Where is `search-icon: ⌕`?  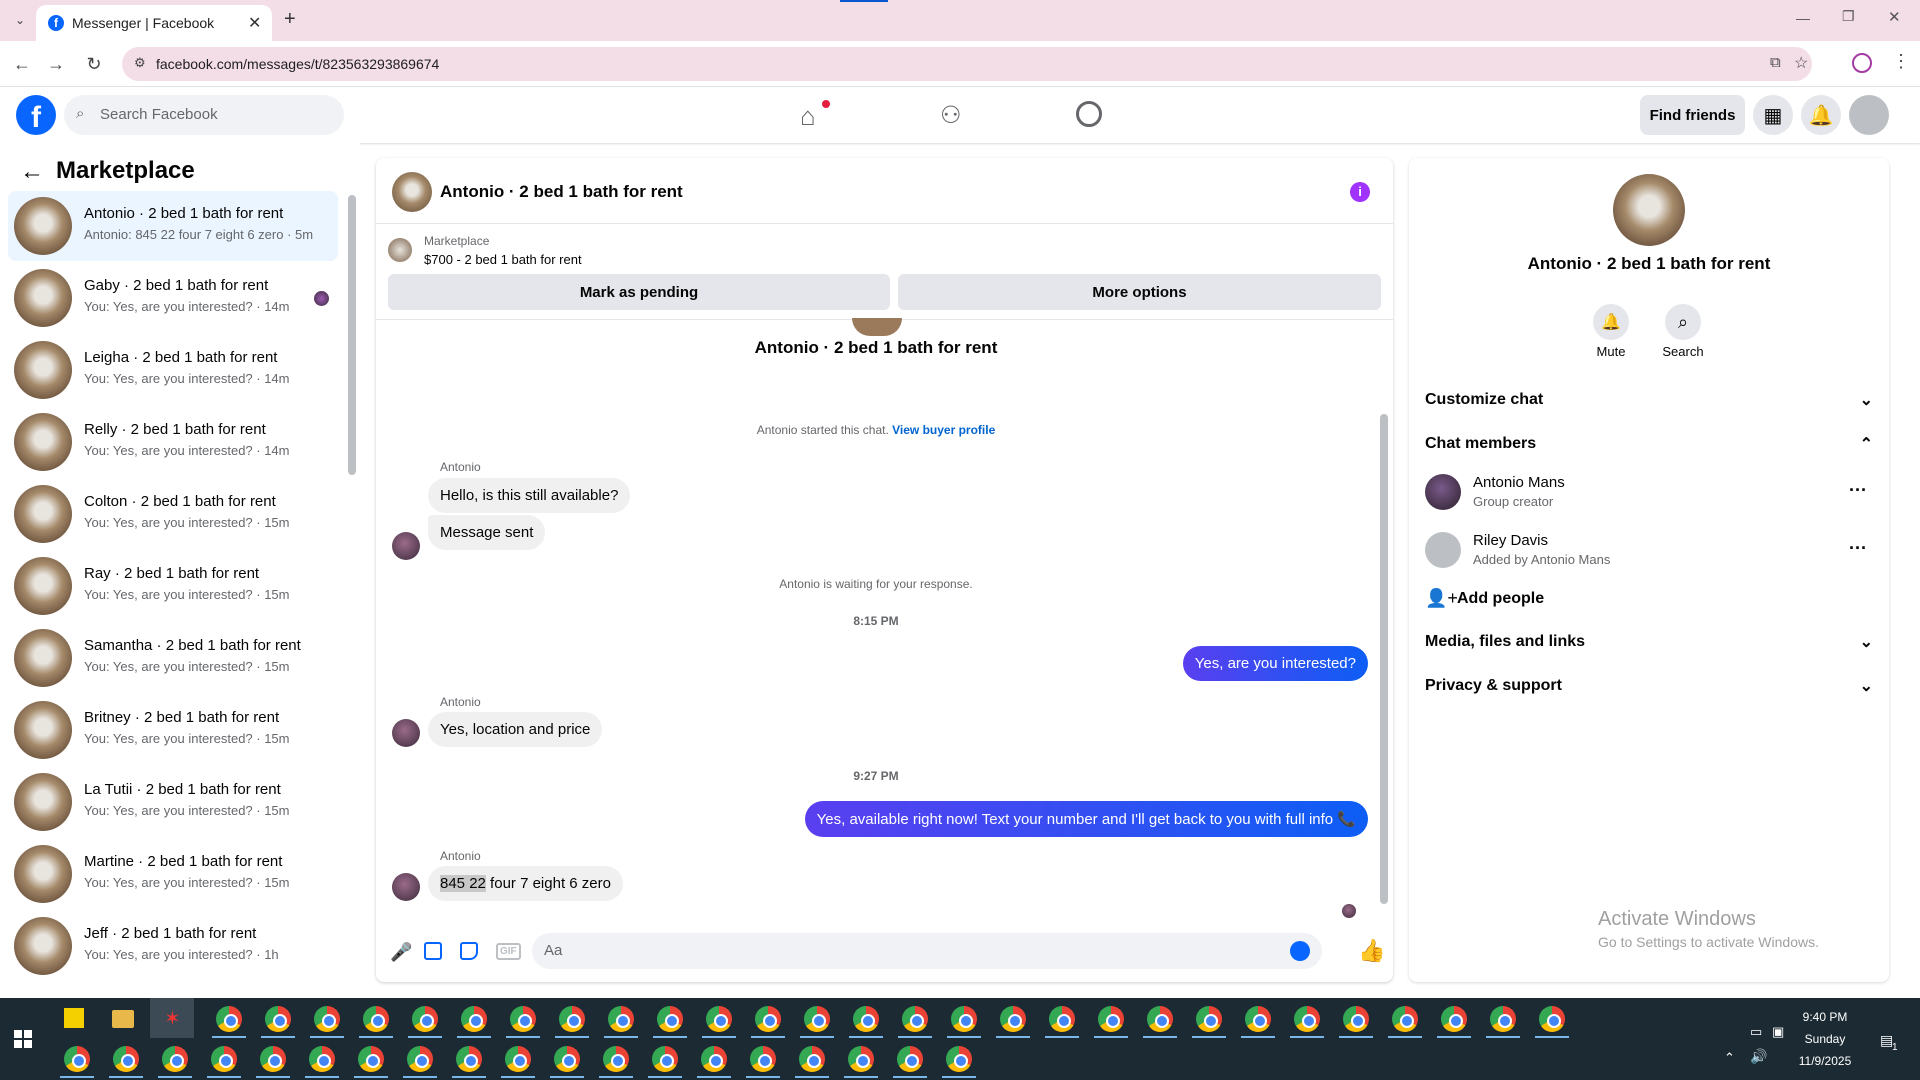
search-icon: ⌕ is located at coordinates (1683, 322).